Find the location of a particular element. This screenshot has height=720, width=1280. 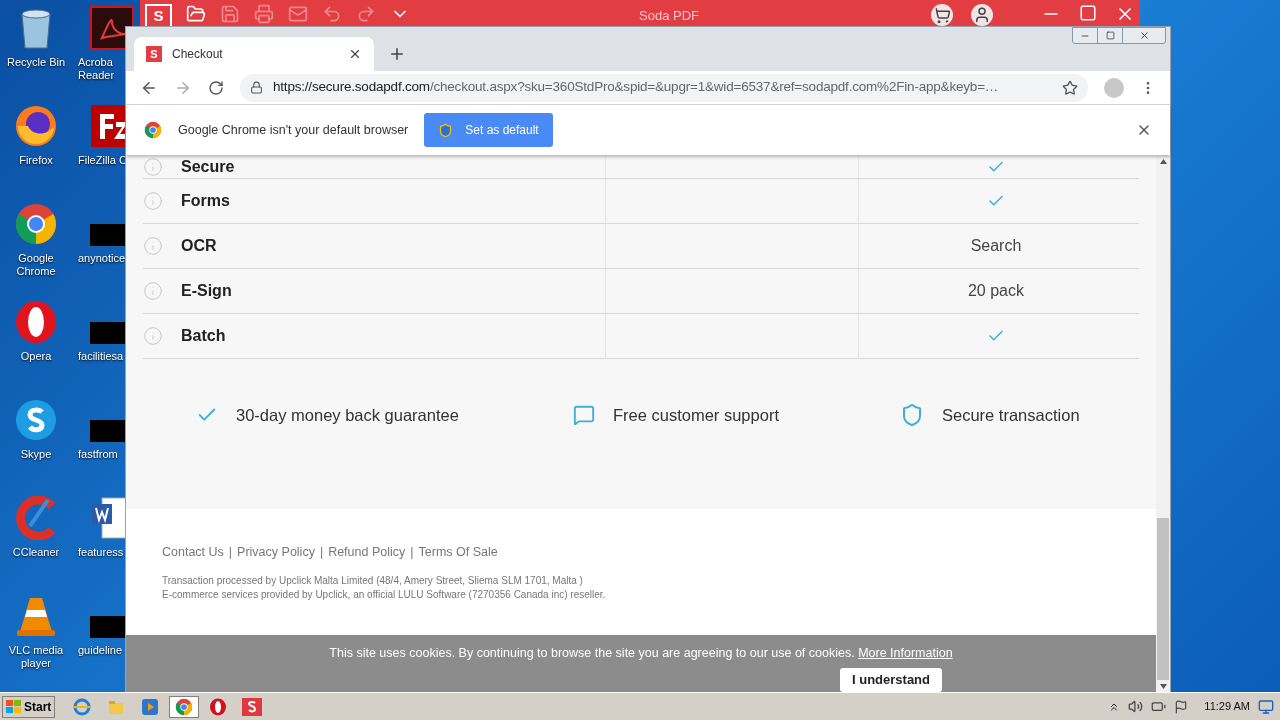

flag-icon is located at coordinates (1181, 706).